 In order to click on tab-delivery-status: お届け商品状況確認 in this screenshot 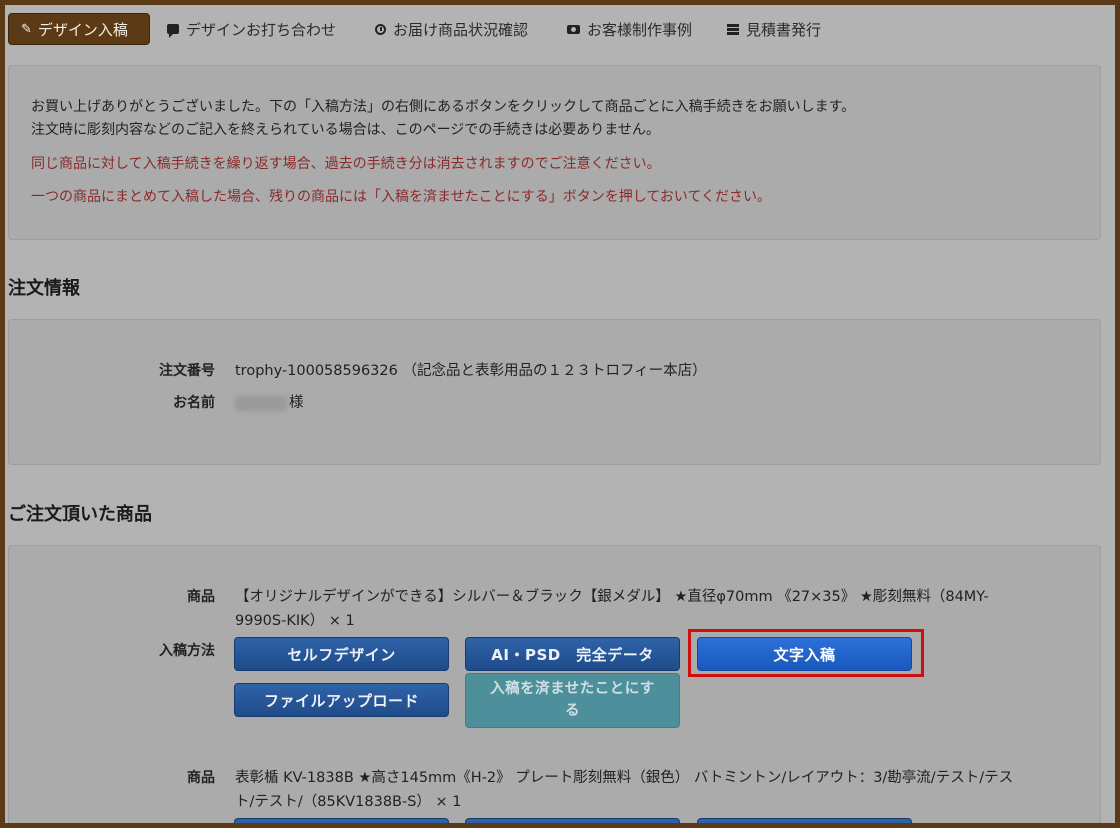, I will do `click(451, 29)`.